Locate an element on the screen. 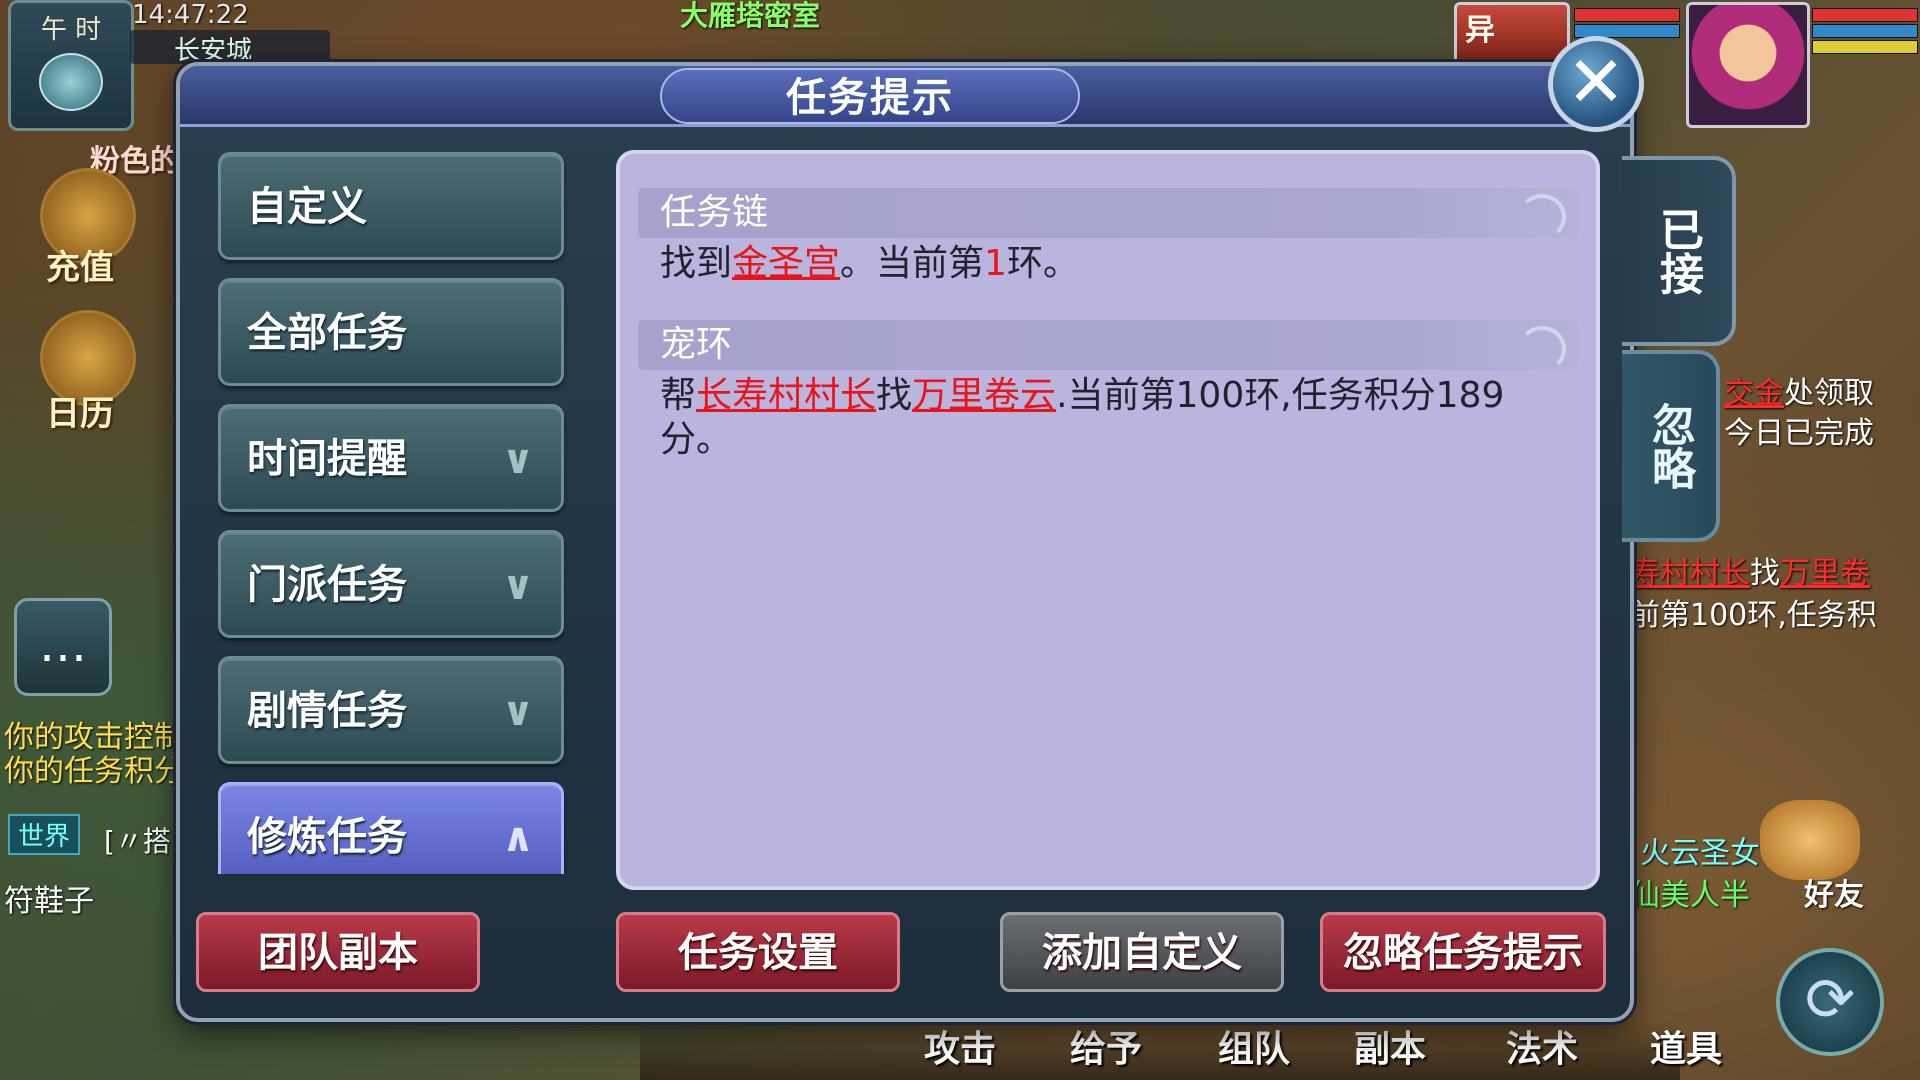  calendar-label: 日历 is located at coordinates (80, 414).